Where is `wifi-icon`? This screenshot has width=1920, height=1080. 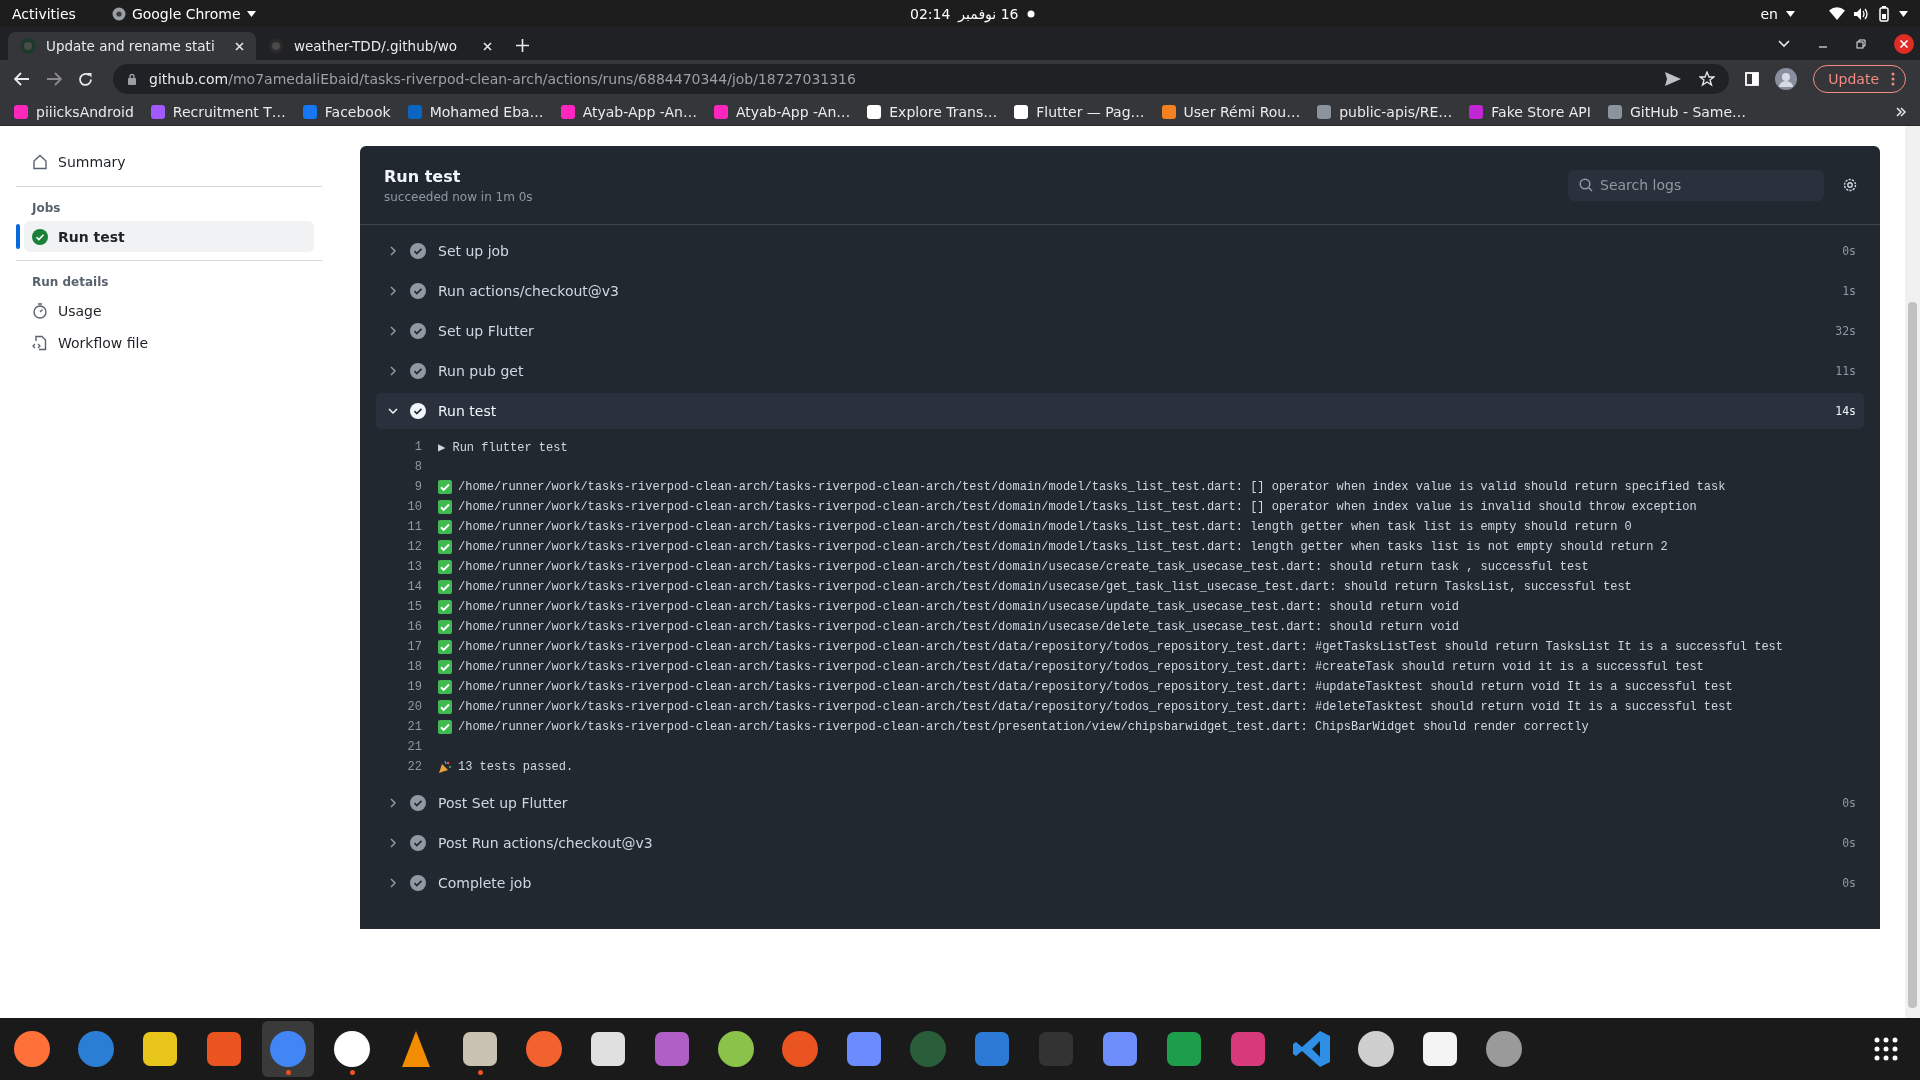
wifi-icon is located at coordinates (1837, 13).